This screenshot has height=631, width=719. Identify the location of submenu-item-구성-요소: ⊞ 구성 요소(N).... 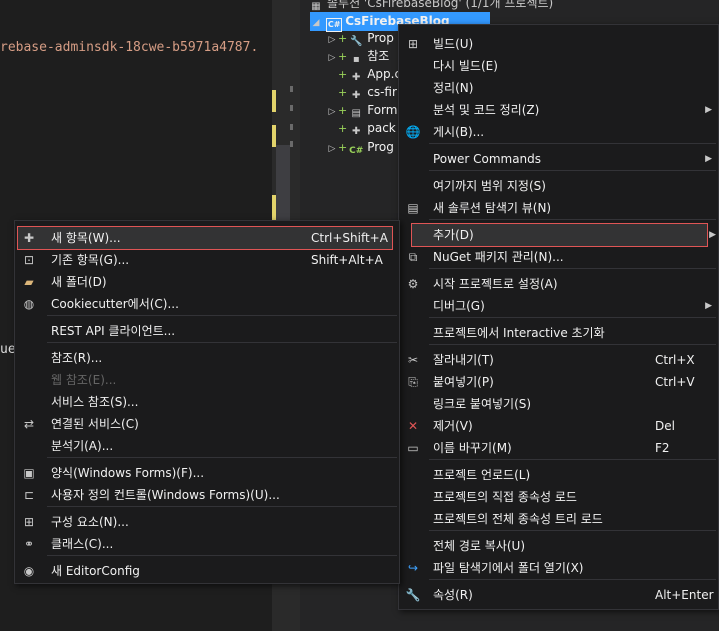
(207, 522).